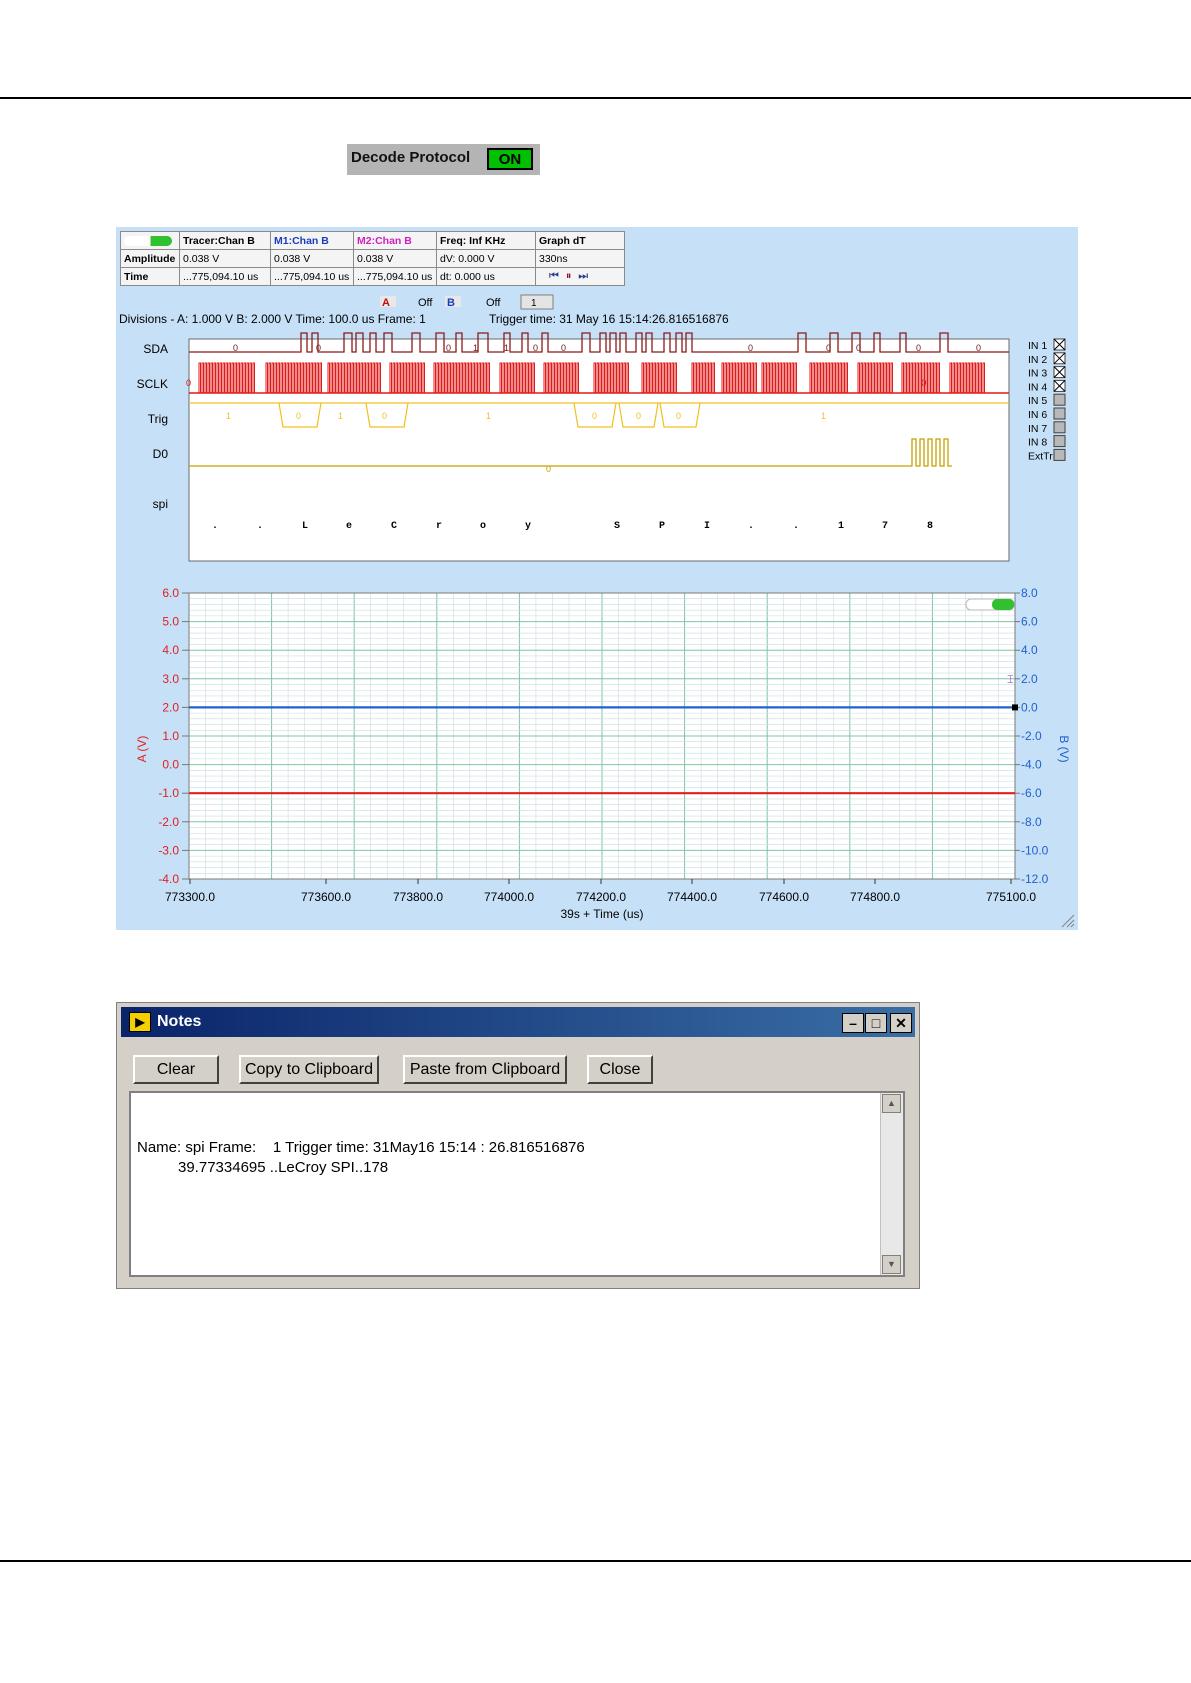  I want to click on decode-protocol-toggle: ON, so click(510, 159).